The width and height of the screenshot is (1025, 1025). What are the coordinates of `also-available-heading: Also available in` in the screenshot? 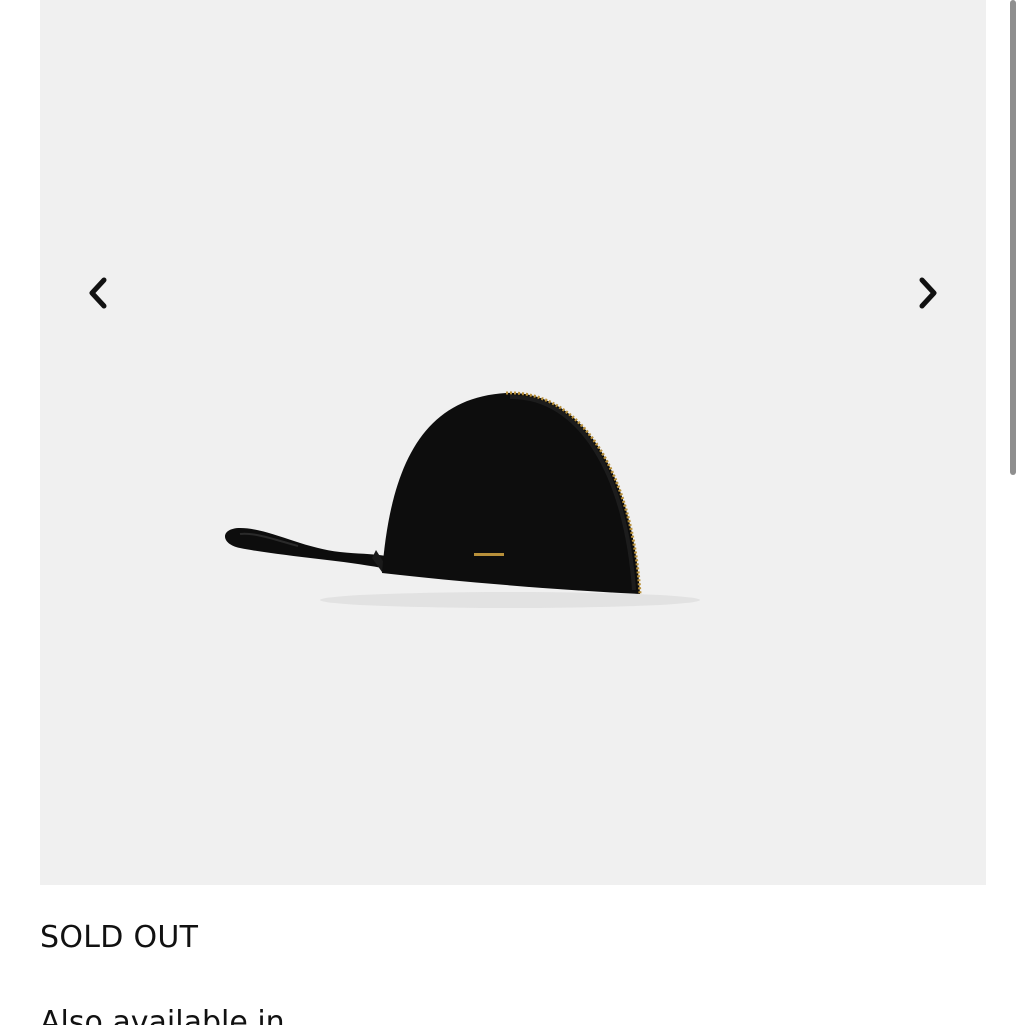 It's located at (162, 1015).